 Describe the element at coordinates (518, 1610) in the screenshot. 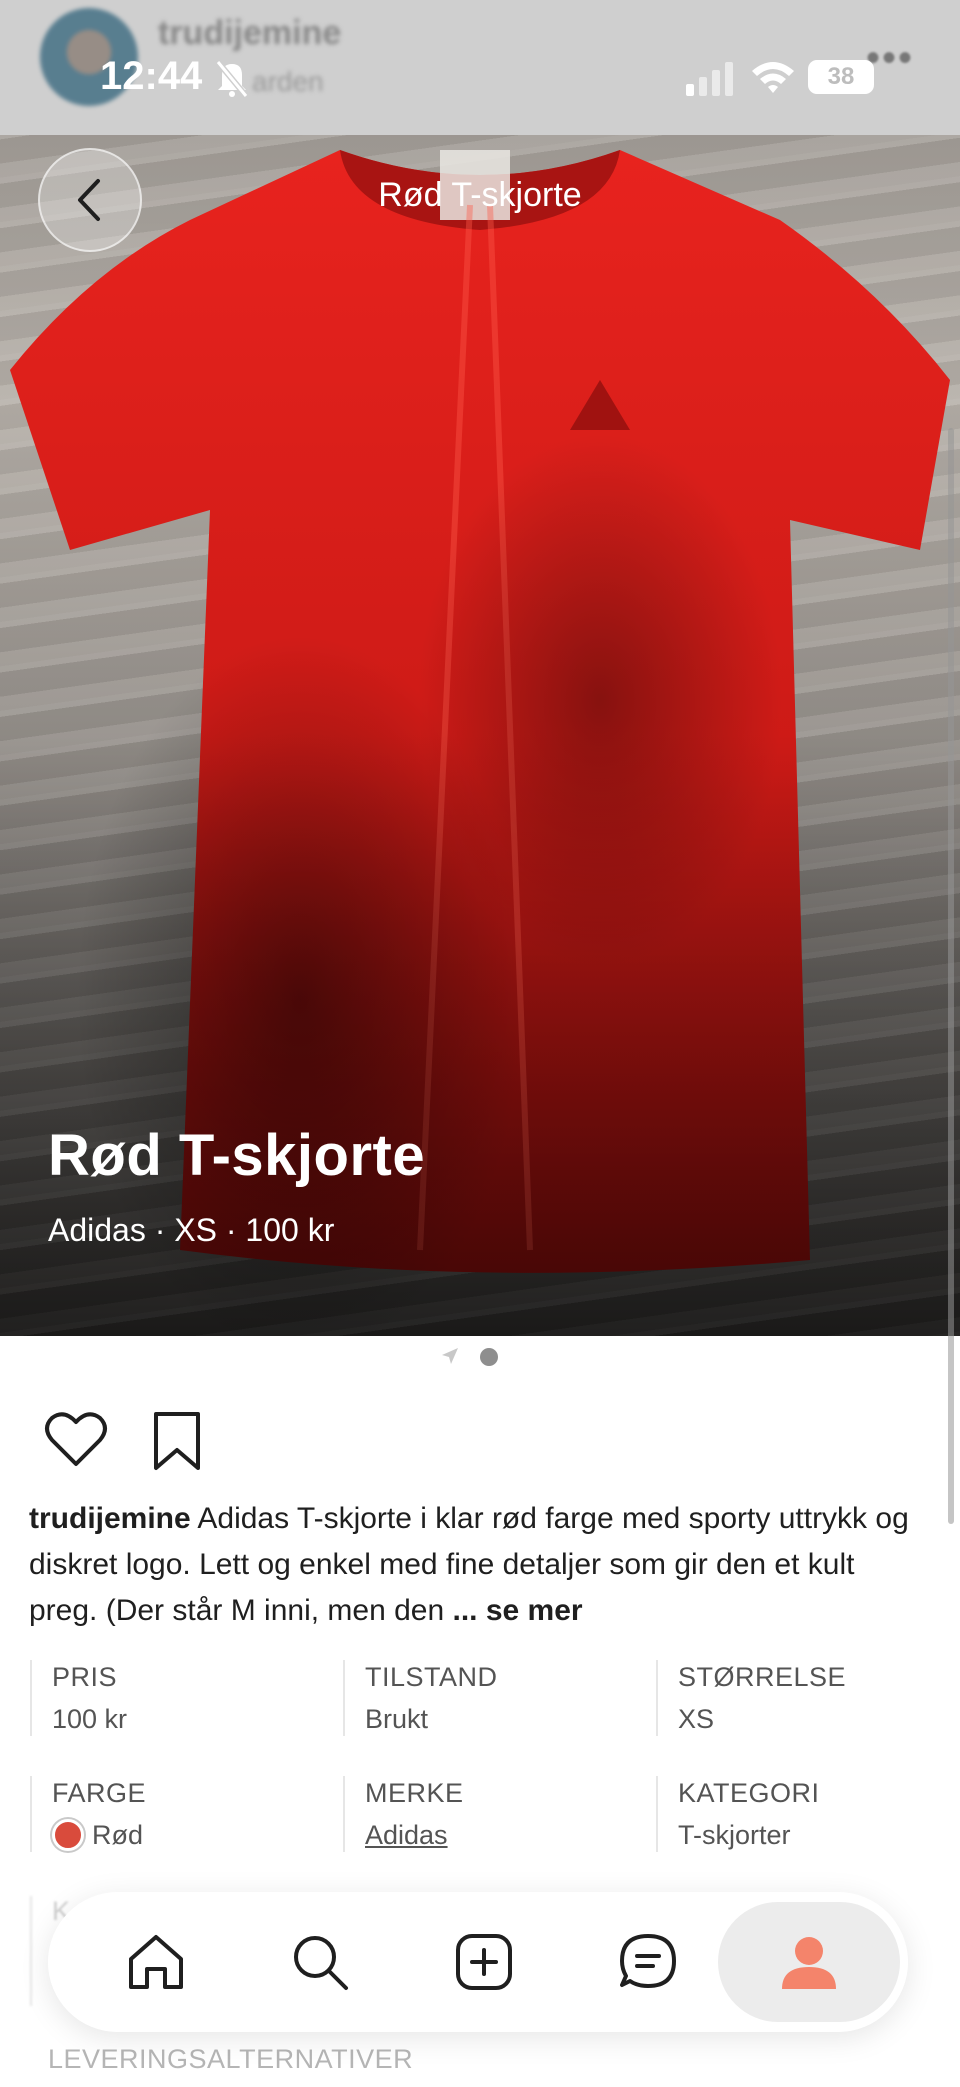

I see `see-more-link: ... se mer` at that location.